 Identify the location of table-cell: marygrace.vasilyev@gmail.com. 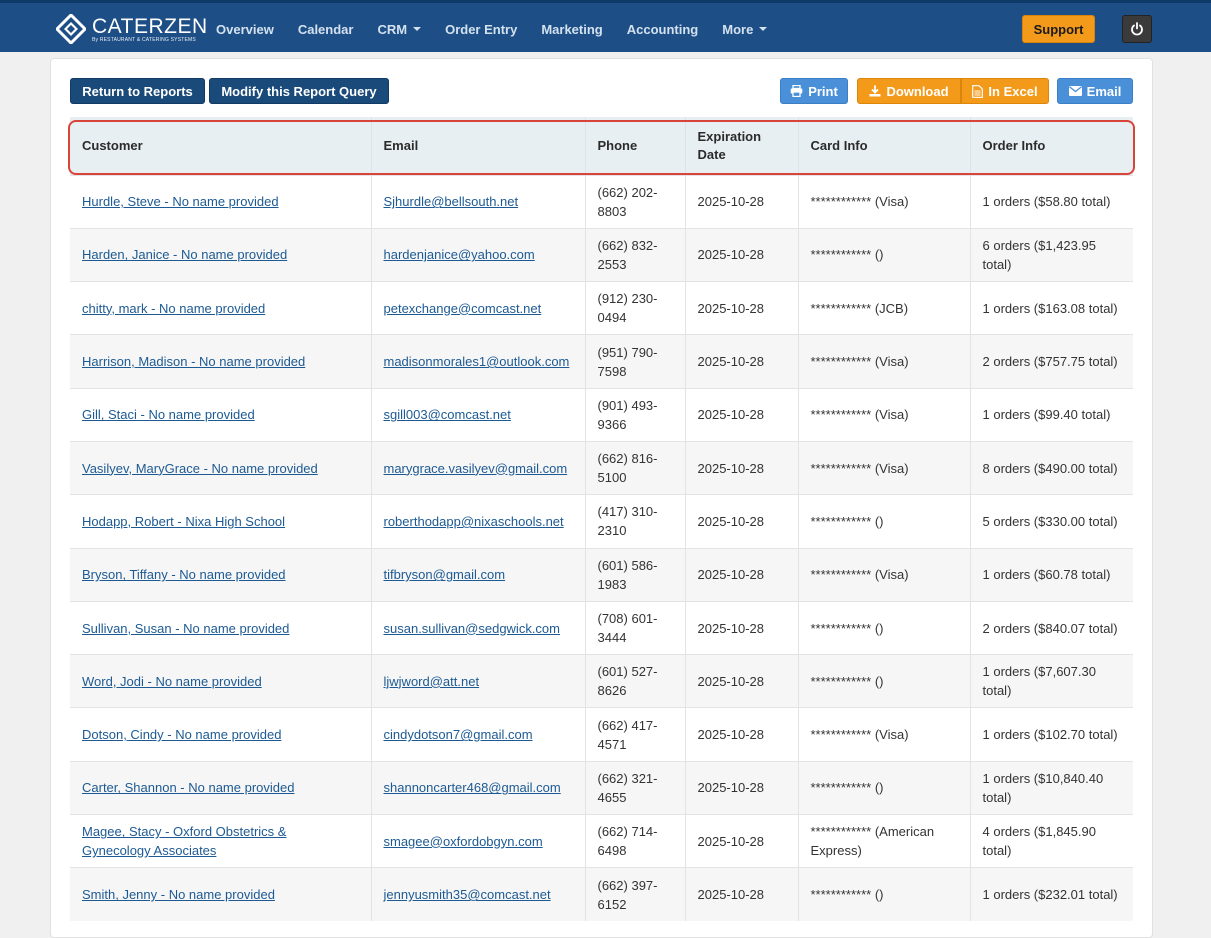
(477, 467).